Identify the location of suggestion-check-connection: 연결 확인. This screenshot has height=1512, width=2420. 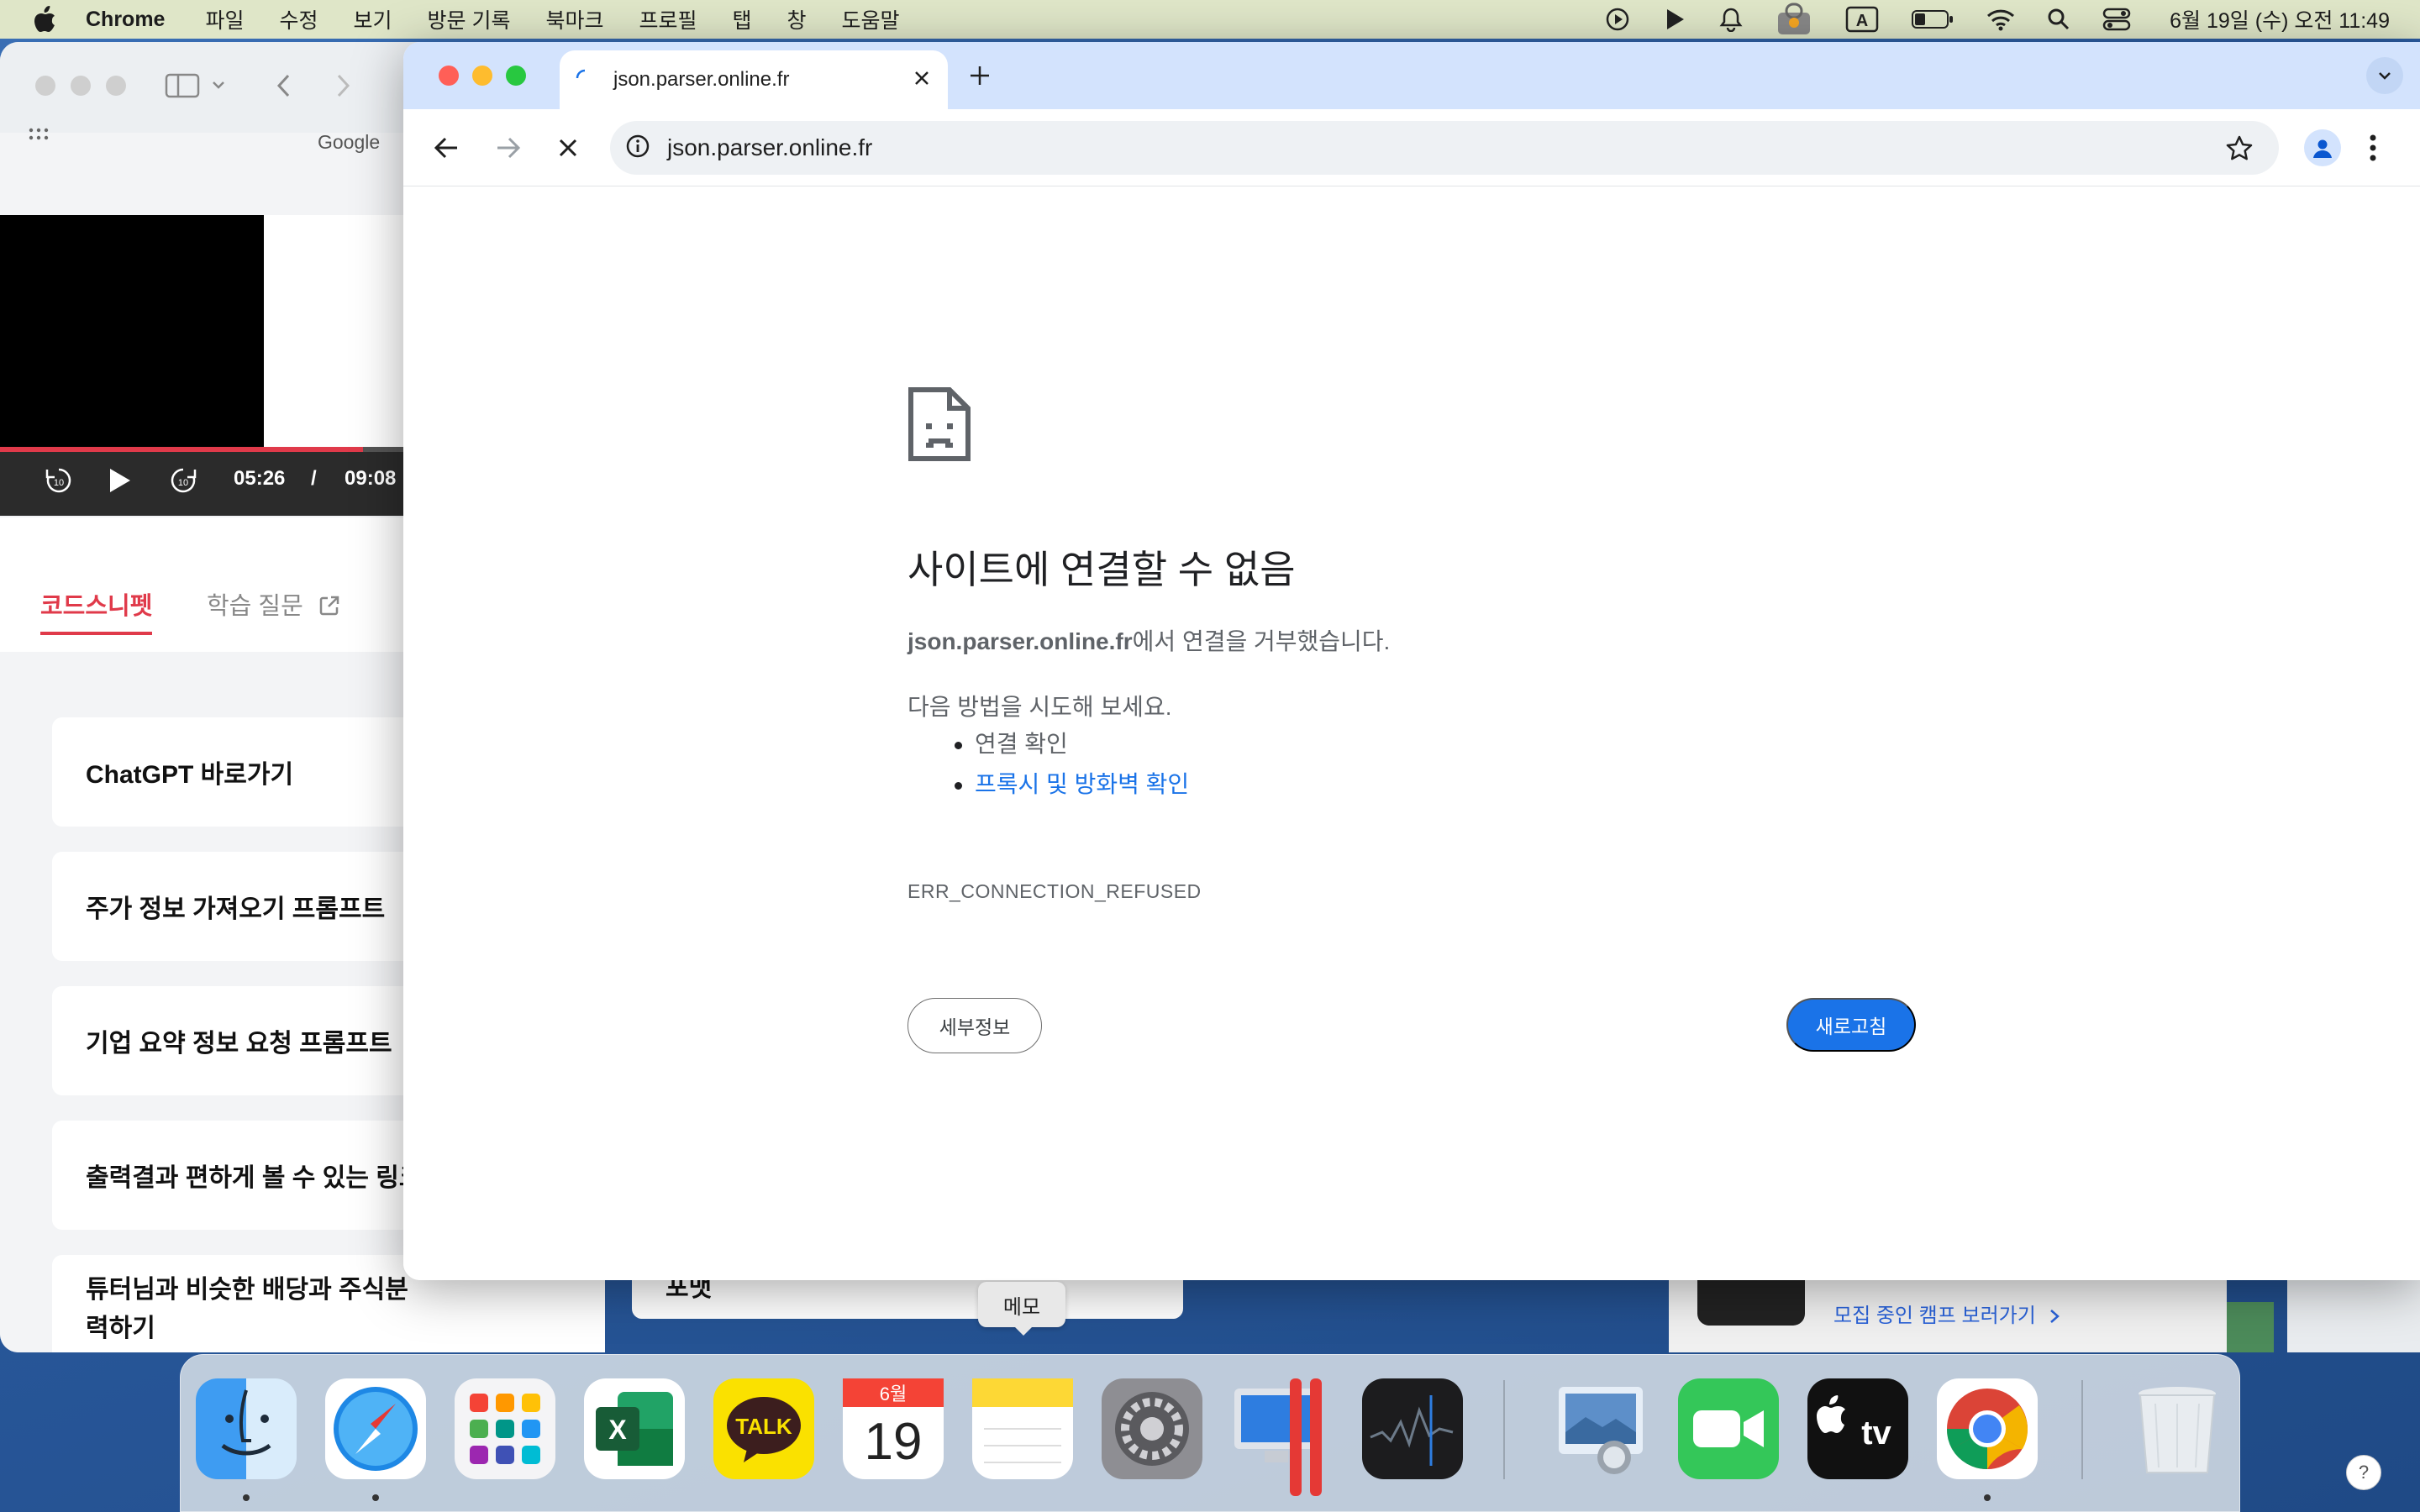
(1048, 744).